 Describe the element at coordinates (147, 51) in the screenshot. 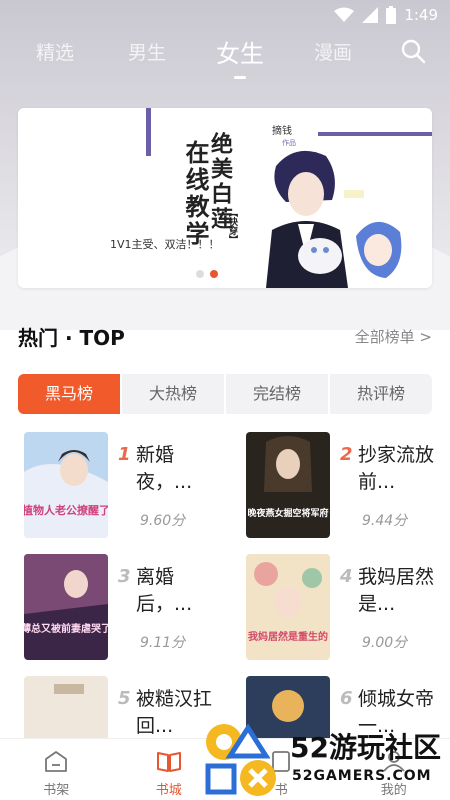

I see `tab-male: 男生` at that location.